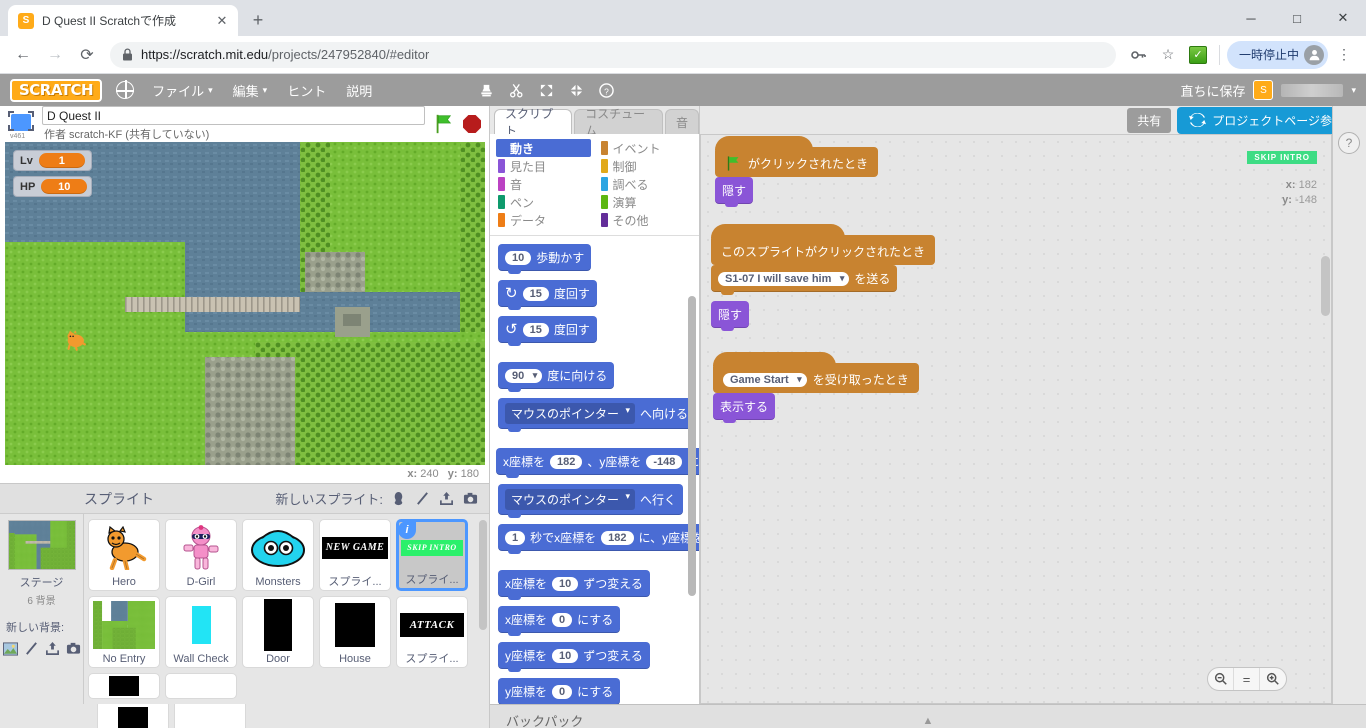 The image size is (1366, 728). What do you see at coordinates (222, 21) in the screenshot?
I see `close-icon: ✕` at bounding box center [222, 21].